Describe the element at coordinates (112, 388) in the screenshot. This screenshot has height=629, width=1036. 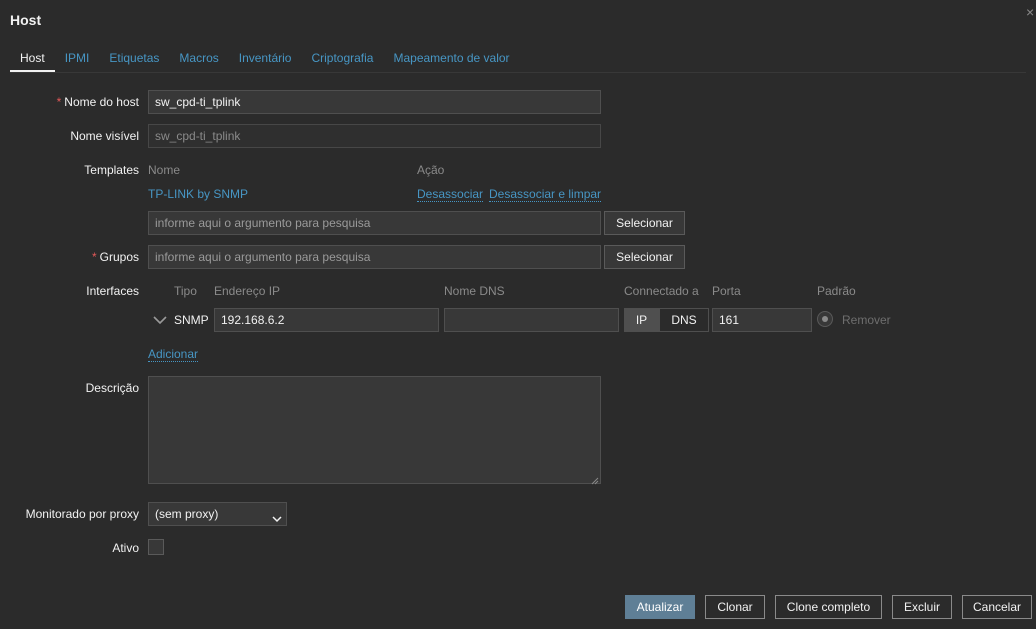
I see `description-label: Descrição` at that location.